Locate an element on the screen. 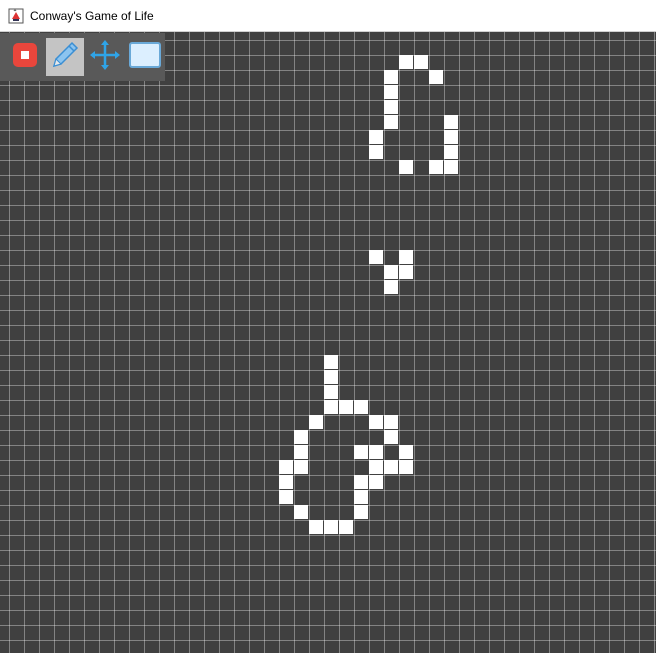  stop-icon is located at coordinates (25, 57).